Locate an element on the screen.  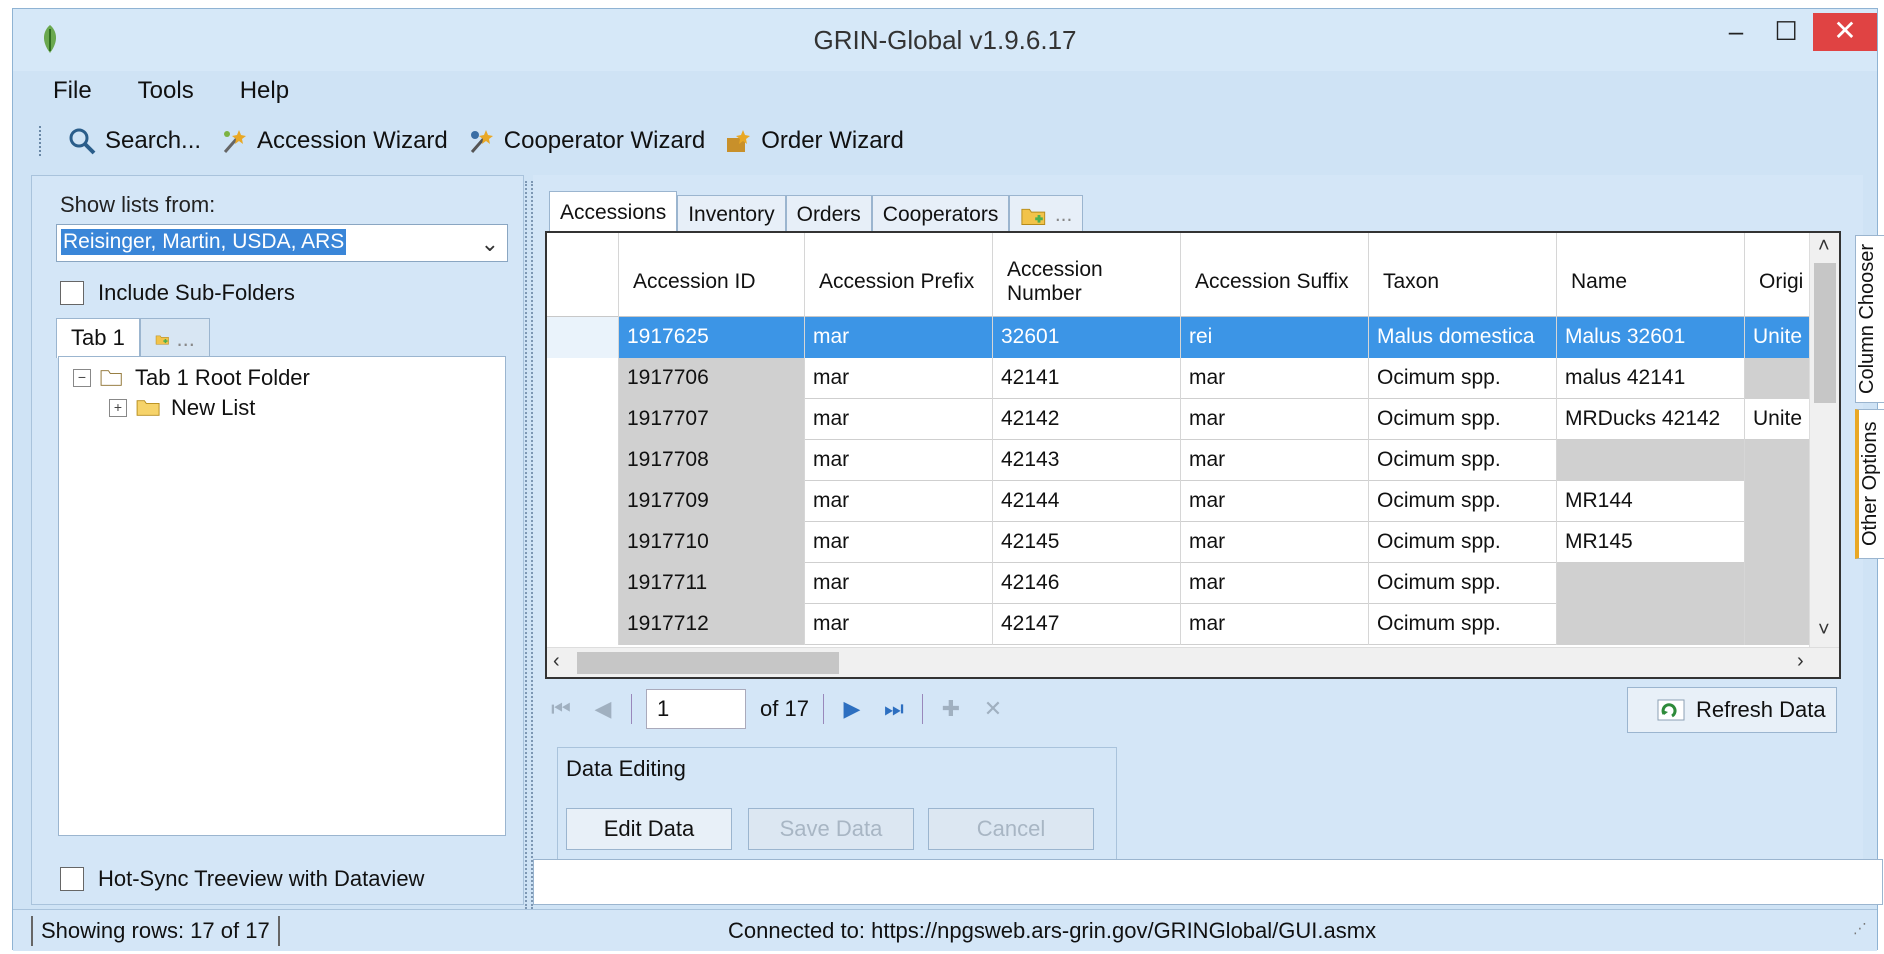
column-header: Name is located at coordinates (1651, 275).